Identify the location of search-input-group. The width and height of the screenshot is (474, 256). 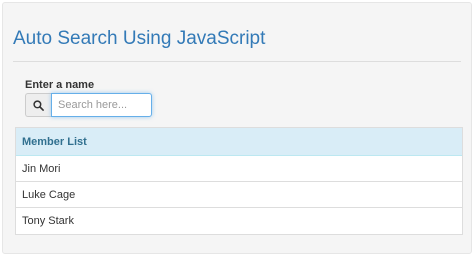
(88, 105).